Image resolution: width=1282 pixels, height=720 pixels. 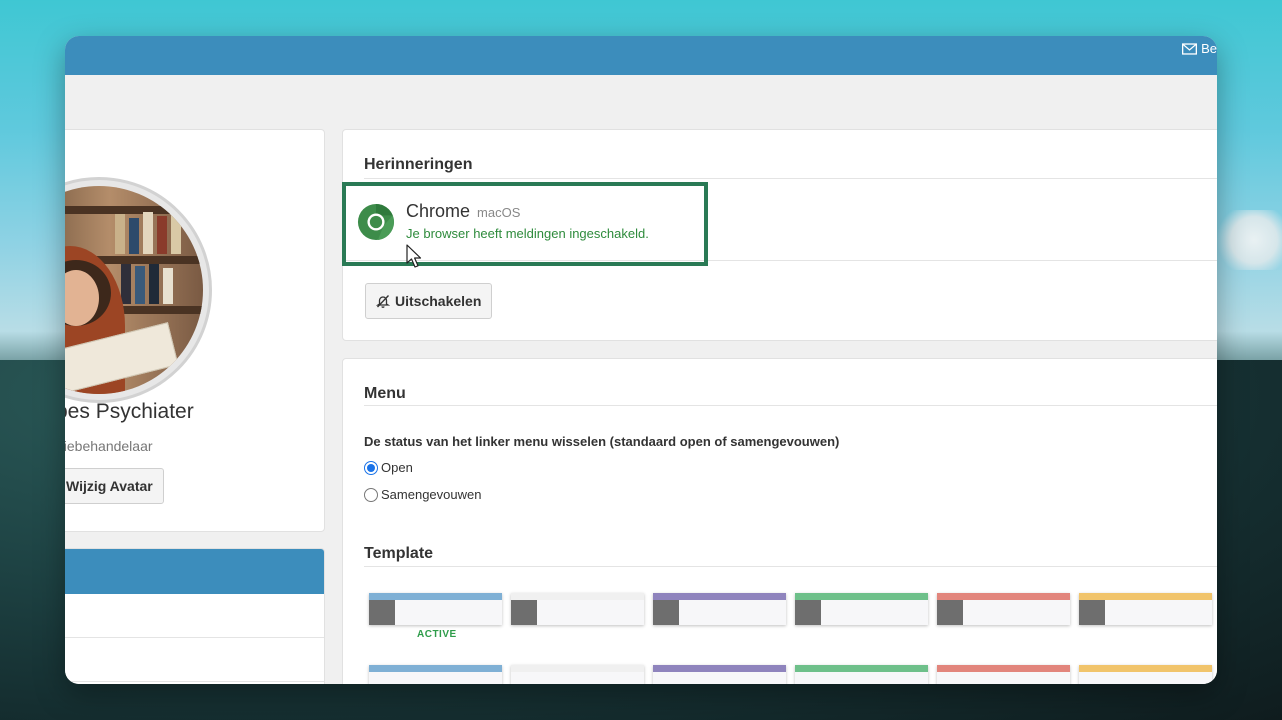 I want to click on bell-slash-icon, so click(x=383, y=301).